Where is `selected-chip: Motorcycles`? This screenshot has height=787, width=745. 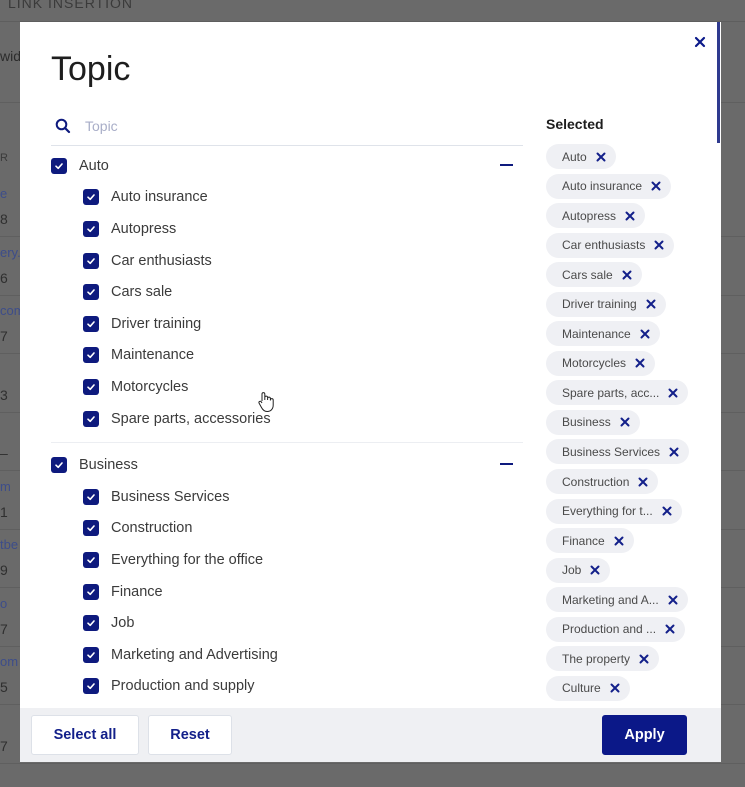
selected-chip: Motorcycles is located at coordinates (601, 363).